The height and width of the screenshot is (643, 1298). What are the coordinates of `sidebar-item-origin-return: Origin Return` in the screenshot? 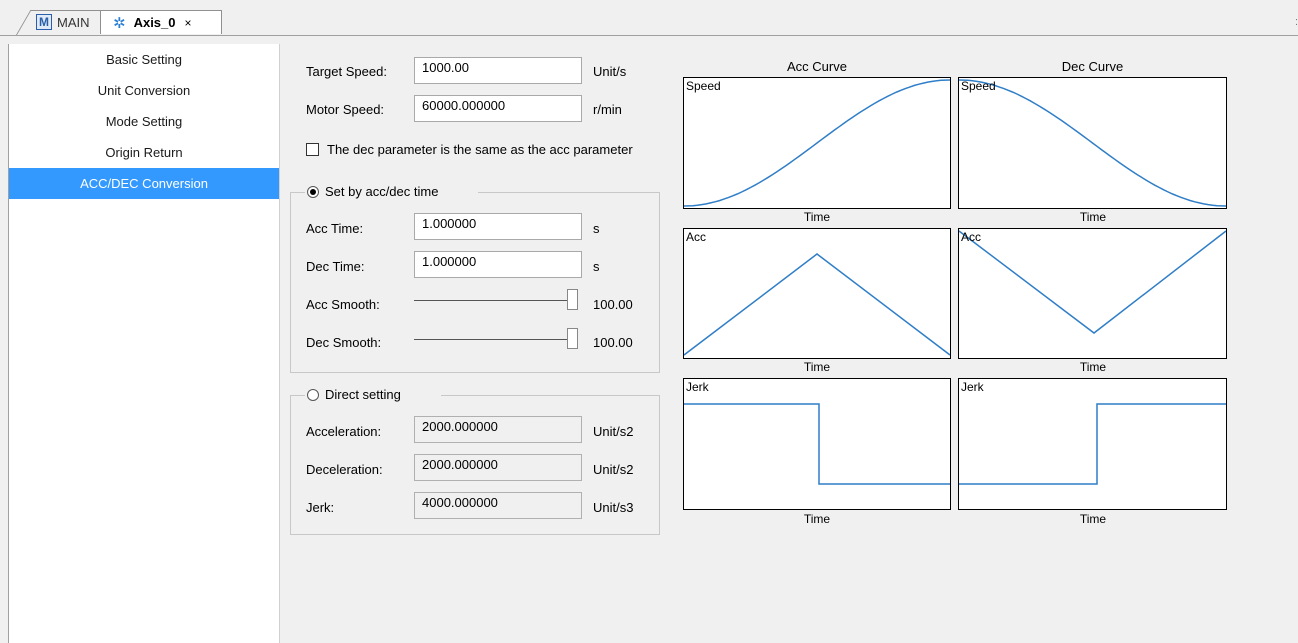 It's located at (144, 152).